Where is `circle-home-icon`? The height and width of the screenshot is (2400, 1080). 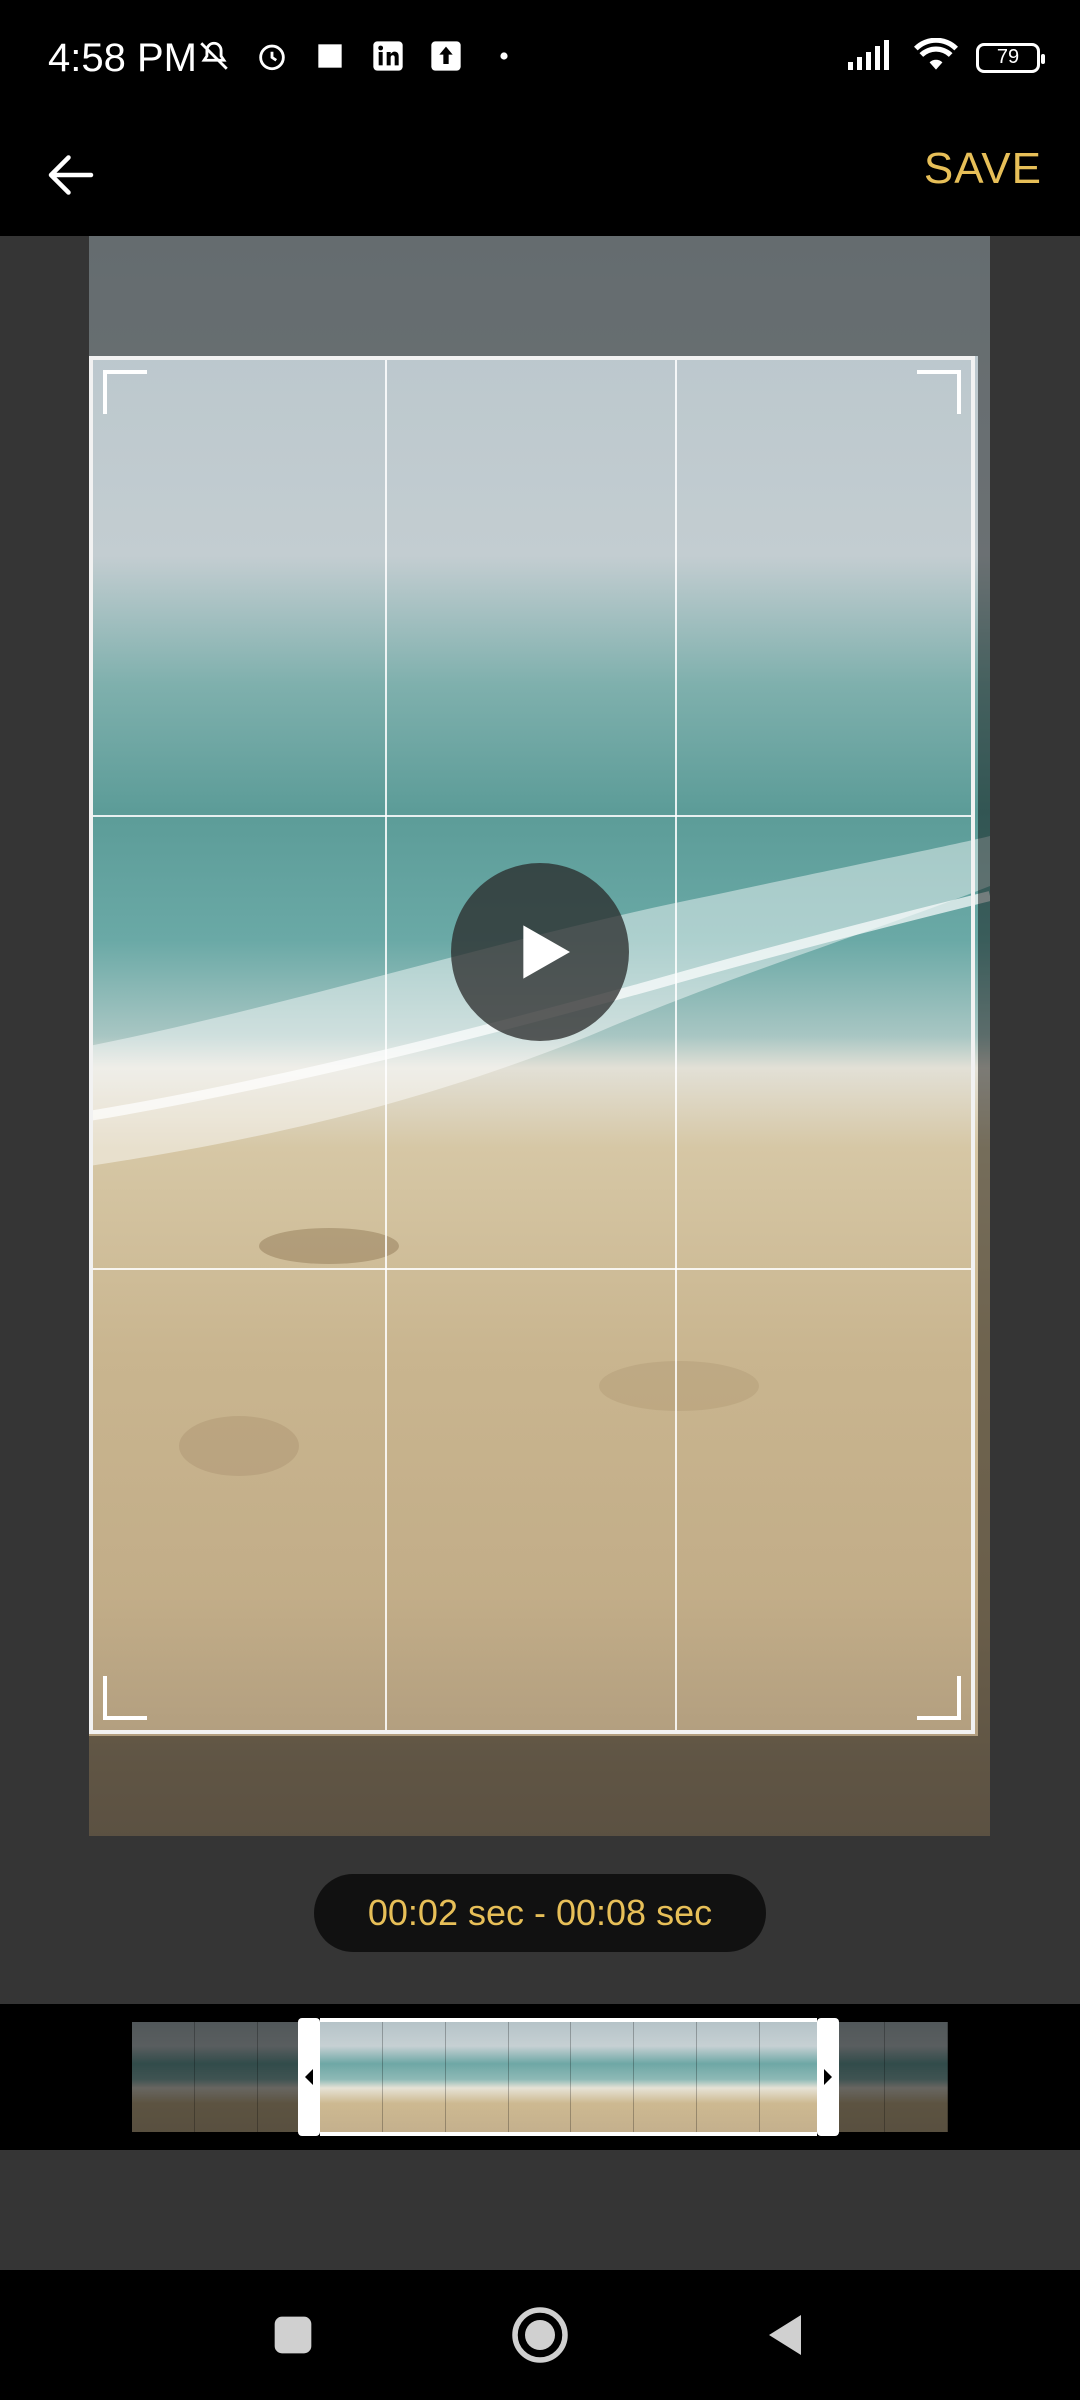
circle-home-icon is located at coordinates (540, 2335).